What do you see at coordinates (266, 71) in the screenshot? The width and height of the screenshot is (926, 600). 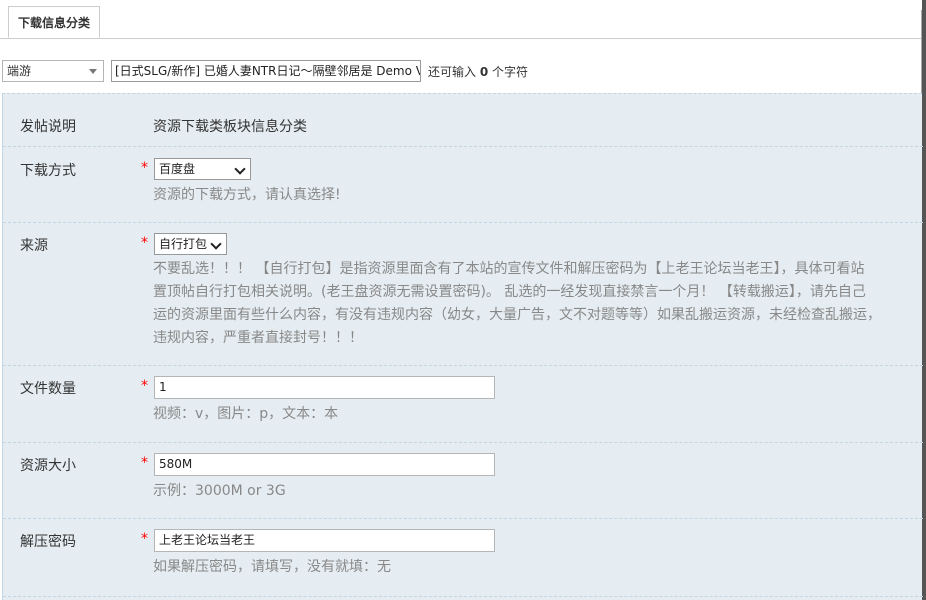 I see `title-input: [日式SLG/新作] 已婚人妻NTR日记～隔壁邻居是 Demo Ve` at bounding box center [266, 71].